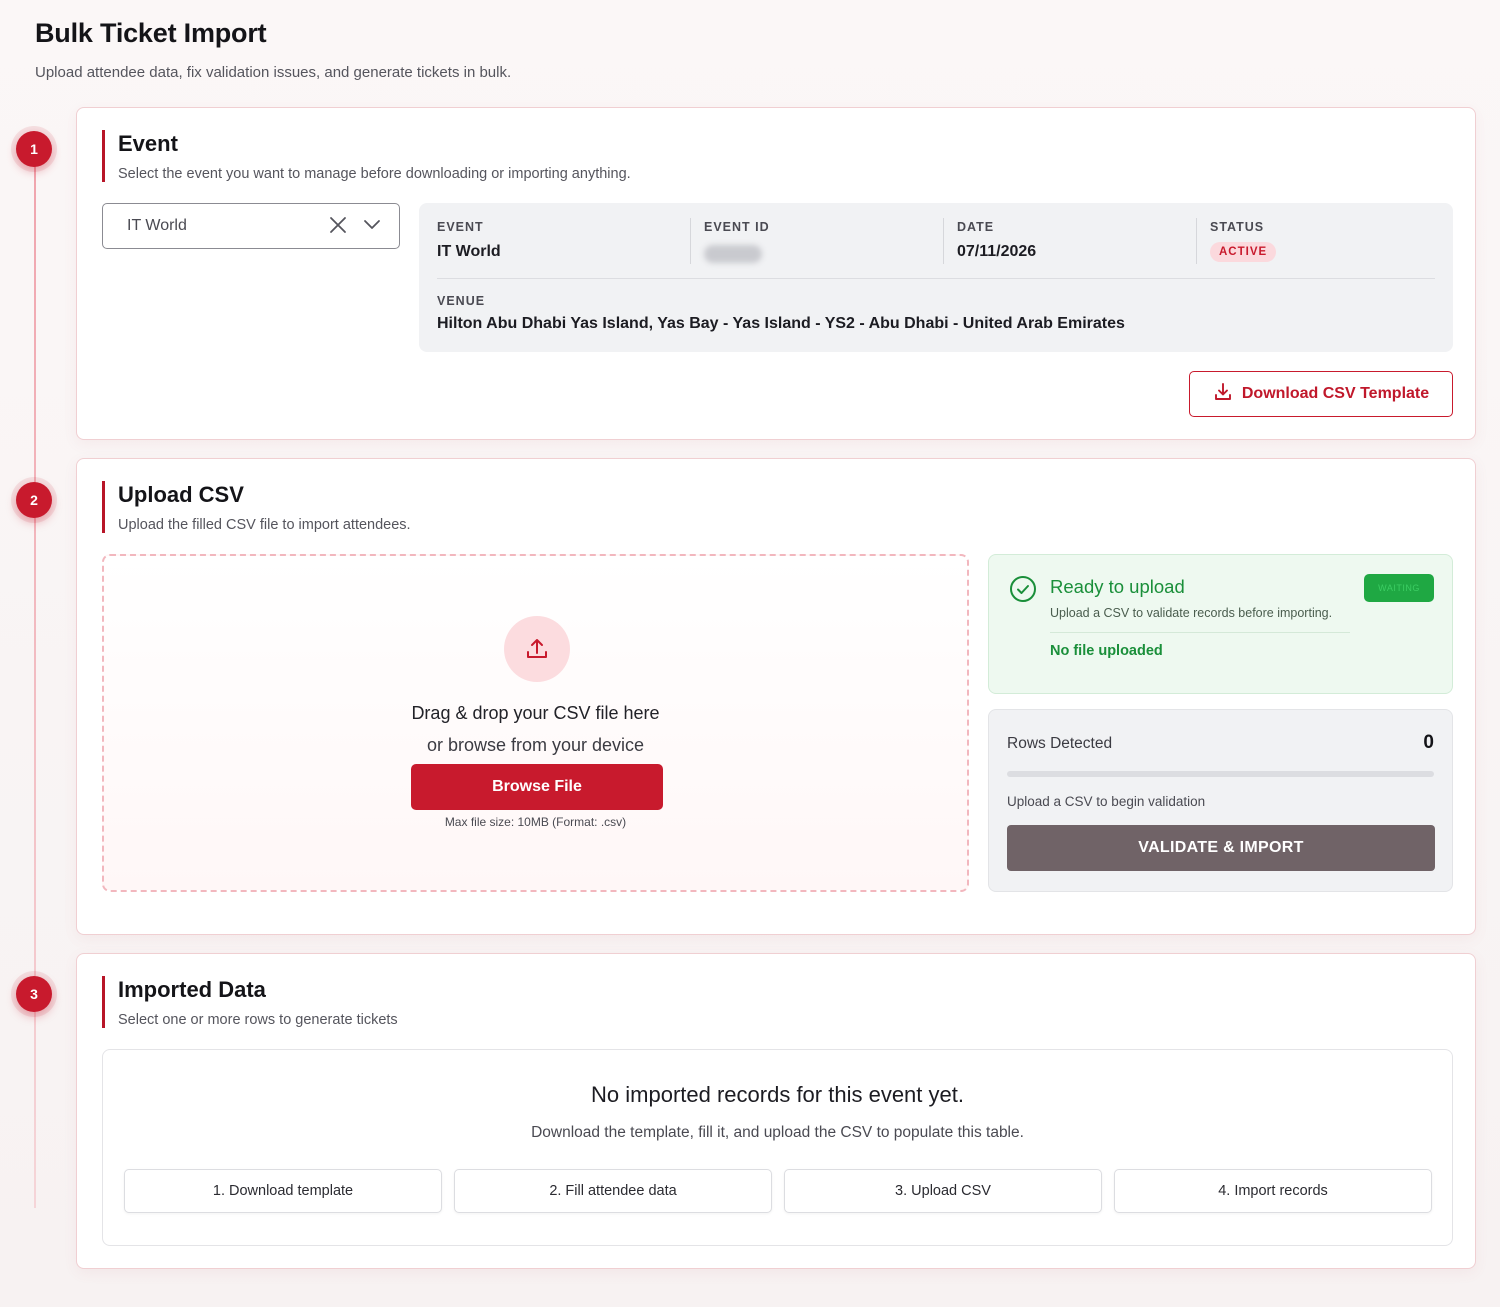 The height and width of the screenshot is (1307, 1500). I want to click on empty-state-title: No imported records for this event yet., so click(777, 1094).